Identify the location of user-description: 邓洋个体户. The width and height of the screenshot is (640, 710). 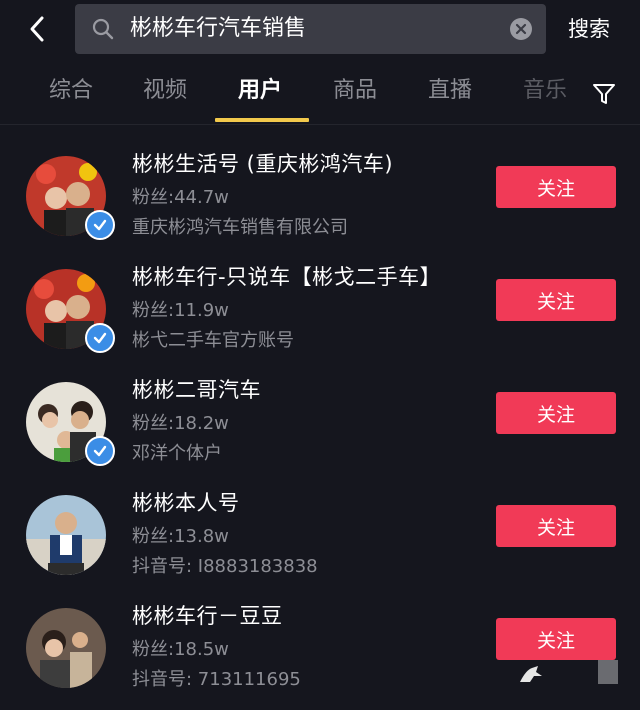
(177, 453).